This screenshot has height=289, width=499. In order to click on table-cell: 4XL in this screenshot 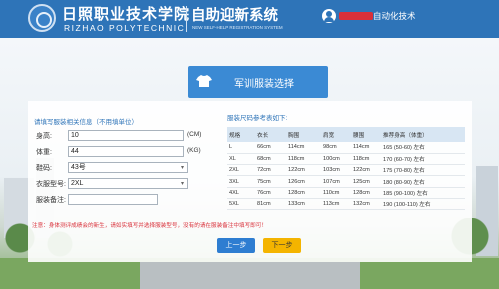, I will do `click(241, 193)`.